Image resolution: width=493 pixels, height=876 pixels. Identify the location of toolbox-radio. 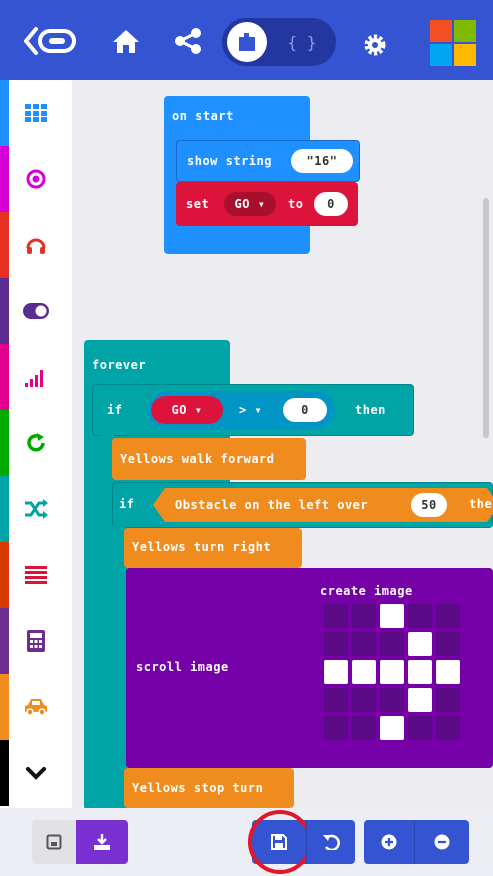
(36, 377).